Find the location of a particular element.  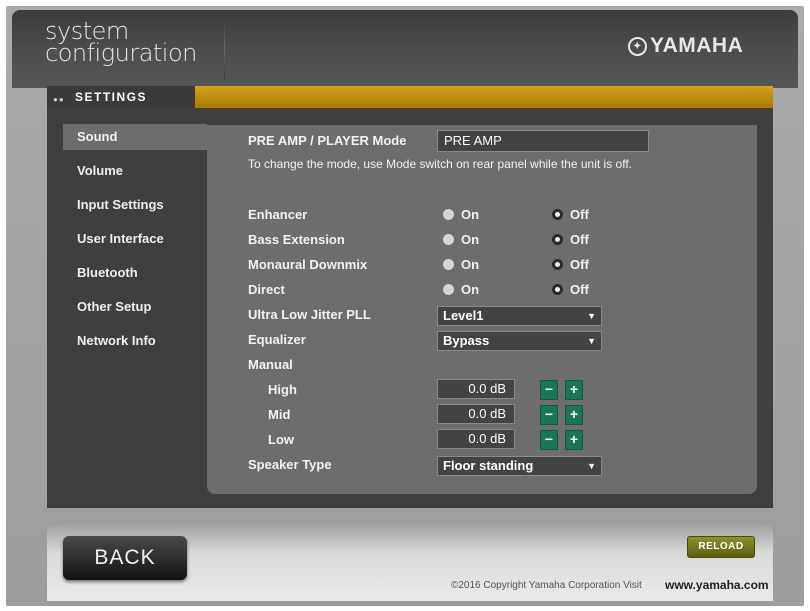

speaker-type-select: Floor standing ▼ is located at coordinates (519, 466).